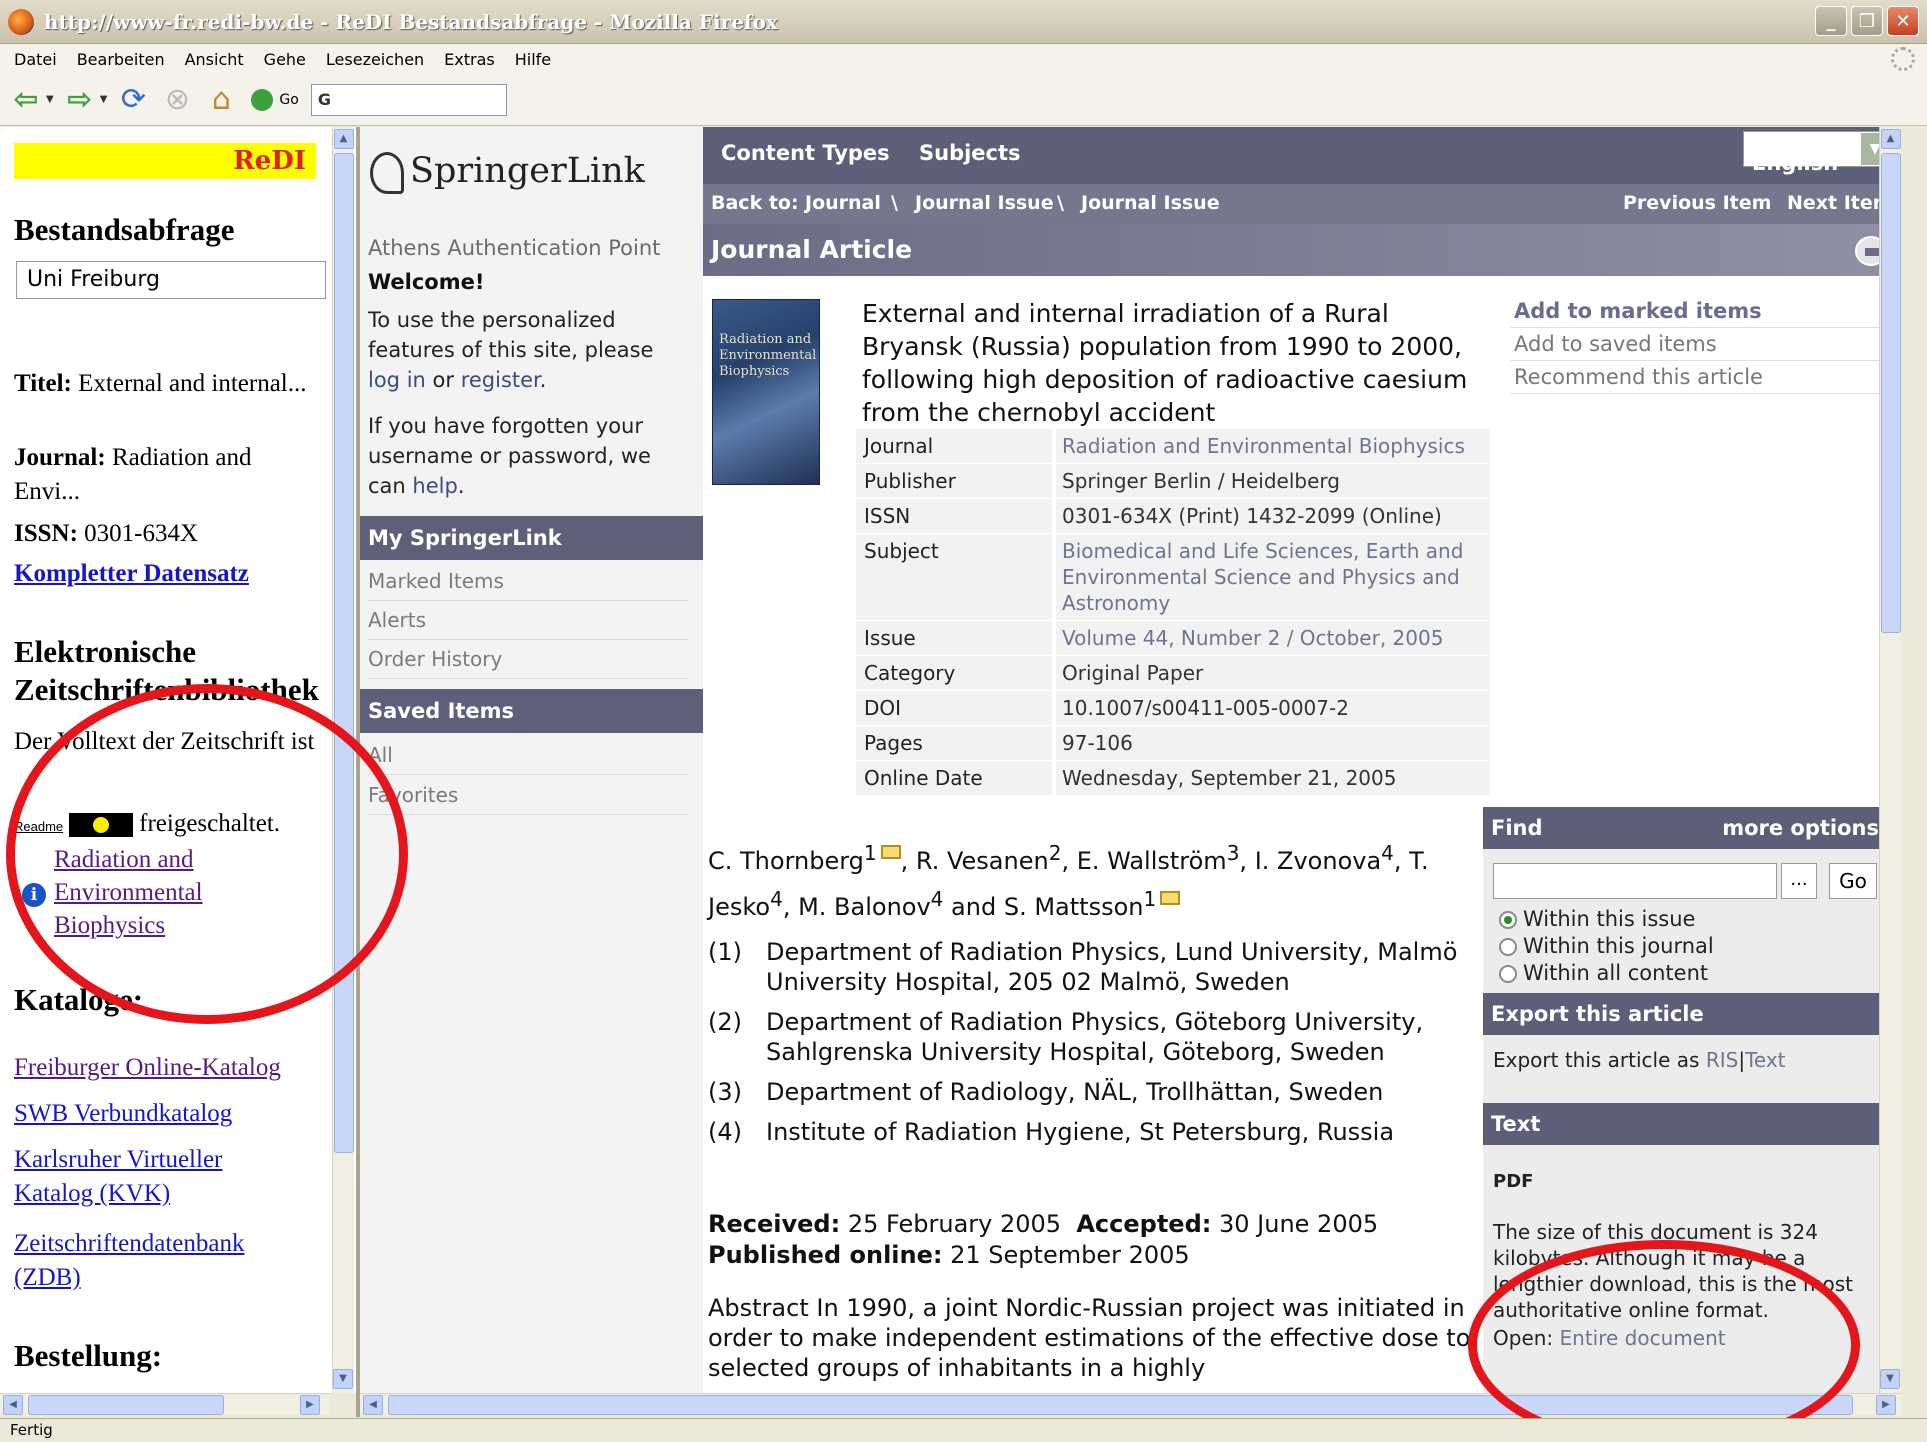 The image size is (1927, 1442). Describe the element at coordinates (500, 380) in the screenshot. I see `register-link: register` at that location.